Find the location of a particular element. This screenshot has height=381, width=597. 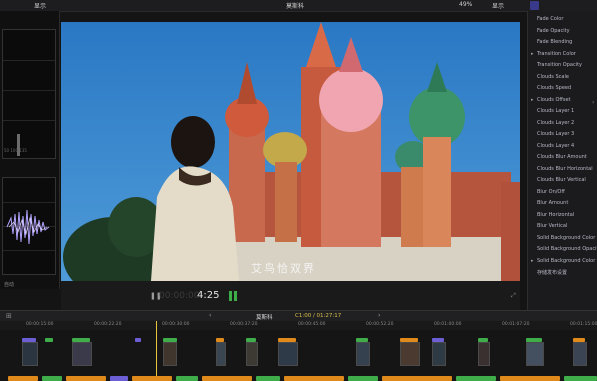

viewer-transport-bar: ❚❚ 00:00:00 4:25 ⤢ is located at coordinates (290, 295).